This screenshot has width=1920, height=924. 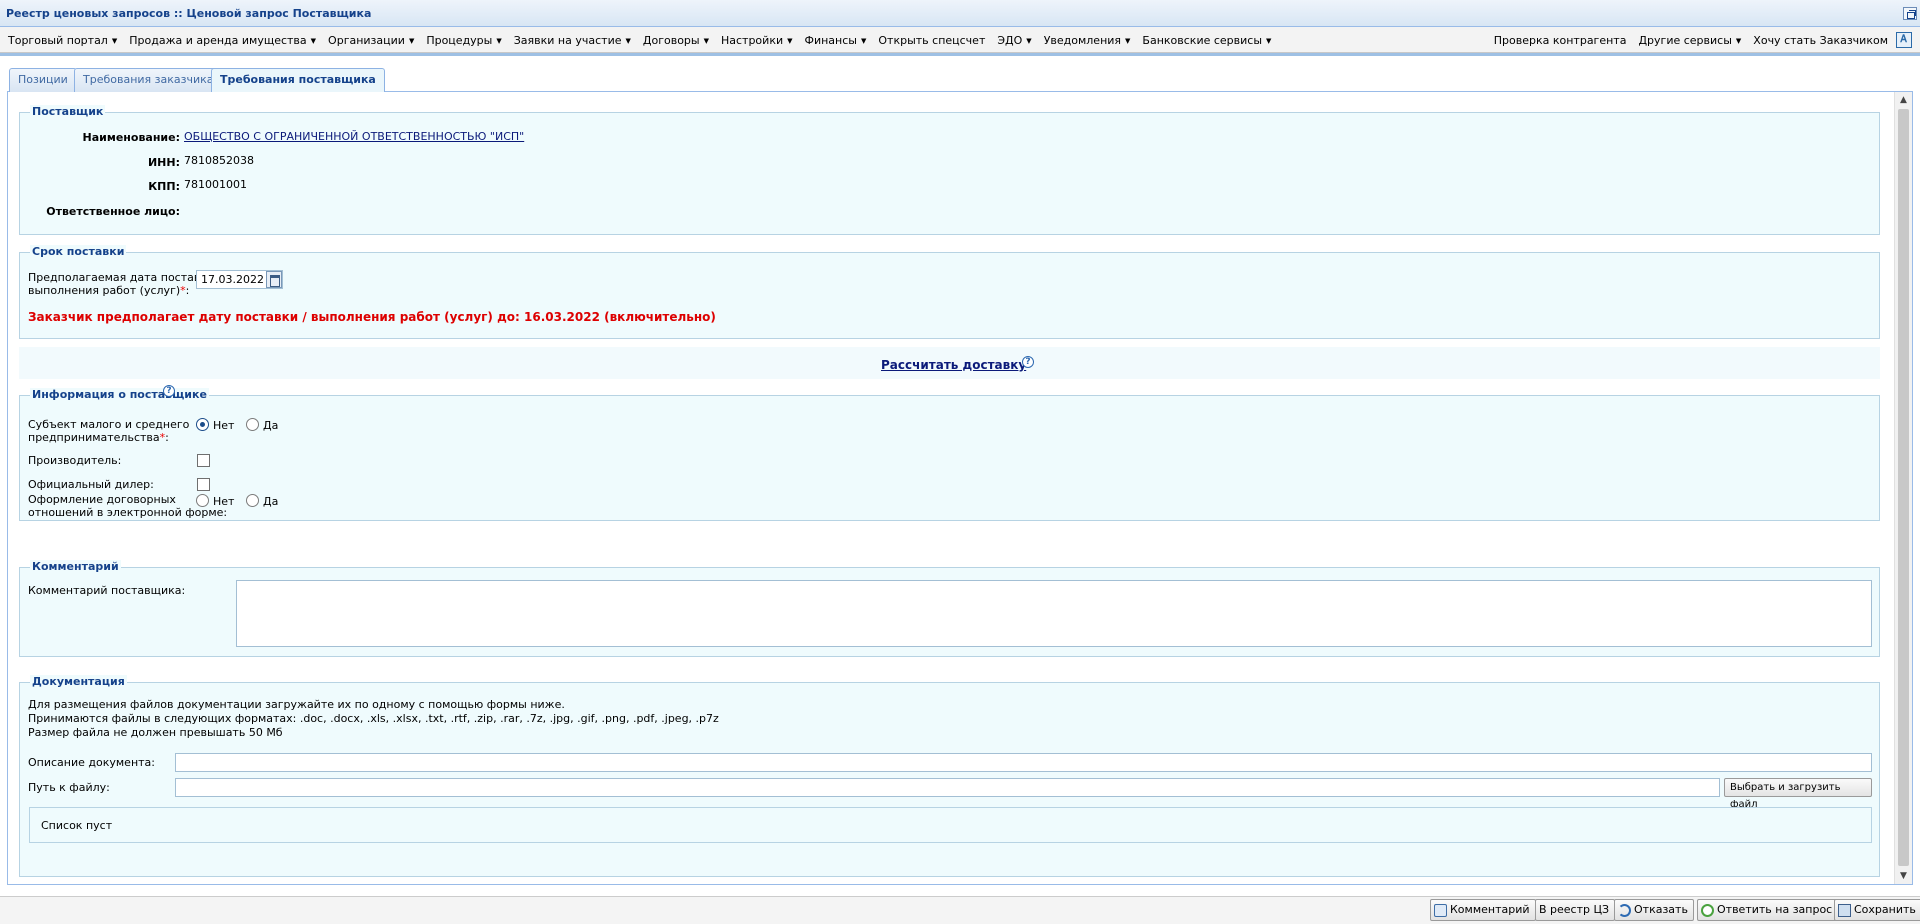 I want to click on manufacturer-checkbox, so click(x=203, y=460).